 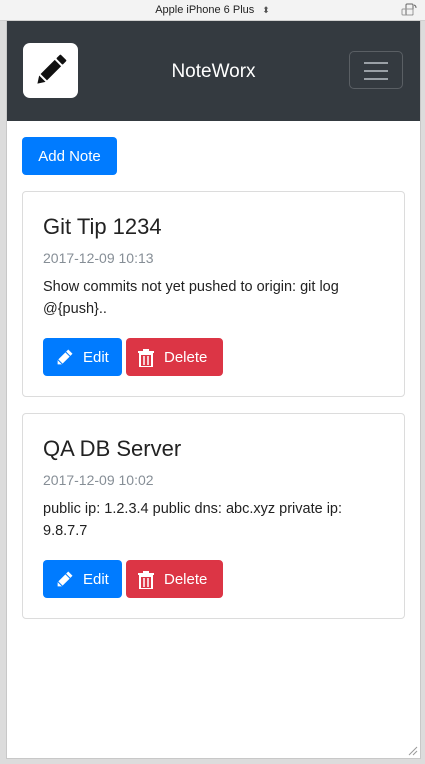 I want to click on hamburger-menu-icon, so click(x=376, y=70).